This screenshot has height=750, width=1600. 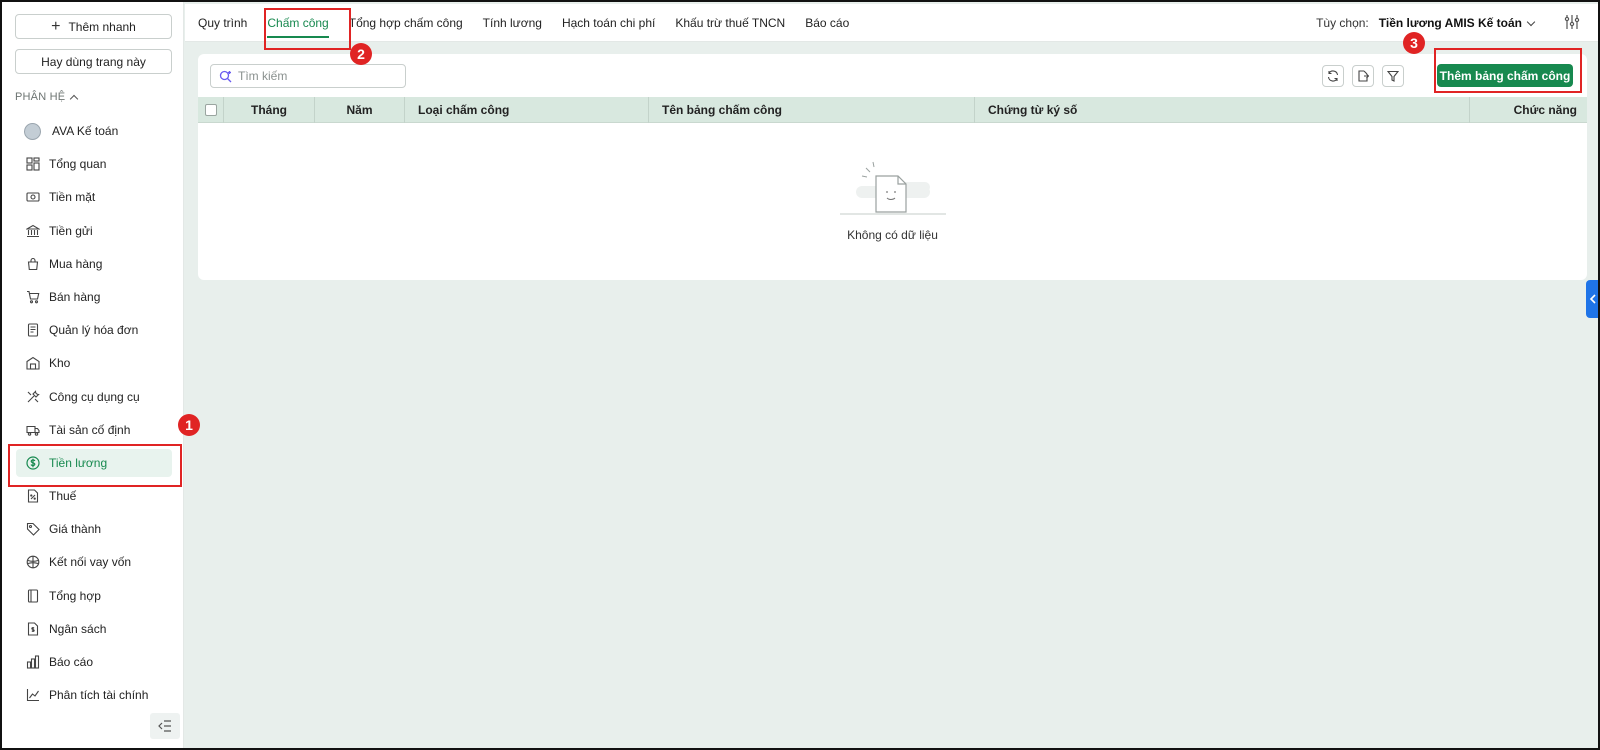 I want to click on search-box, so click(x=308, y=76).